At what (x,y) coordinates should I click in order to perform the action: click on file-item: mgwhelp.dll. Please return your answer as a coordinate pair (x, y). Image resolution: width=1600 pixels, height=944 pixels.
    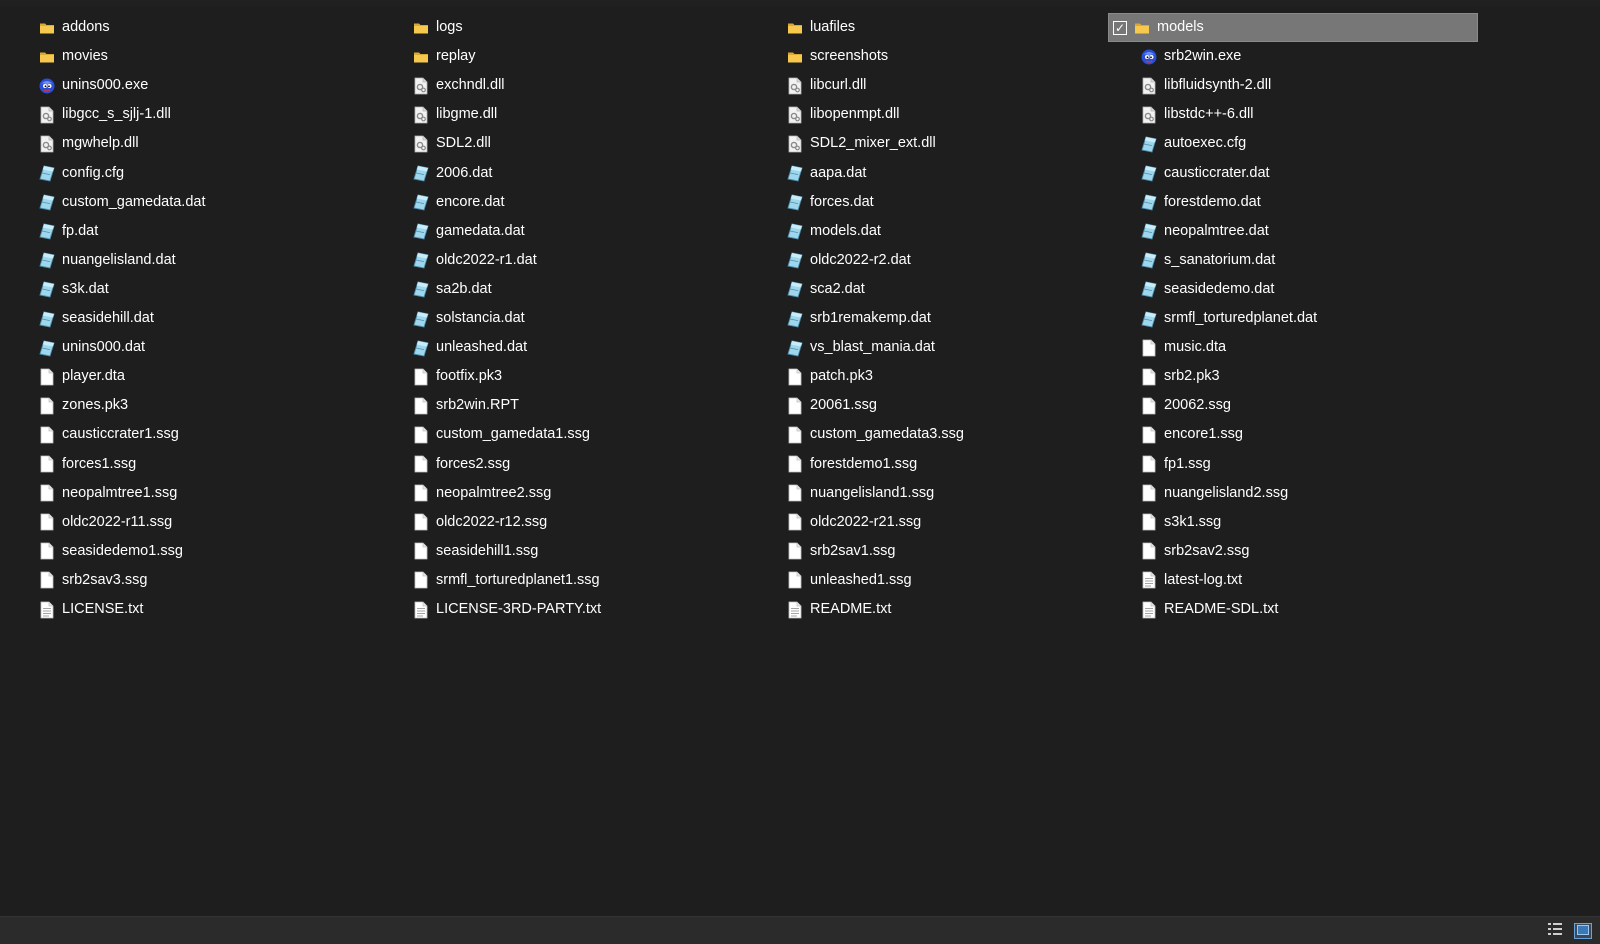
    Looking at the image, I should click on (86, 143).